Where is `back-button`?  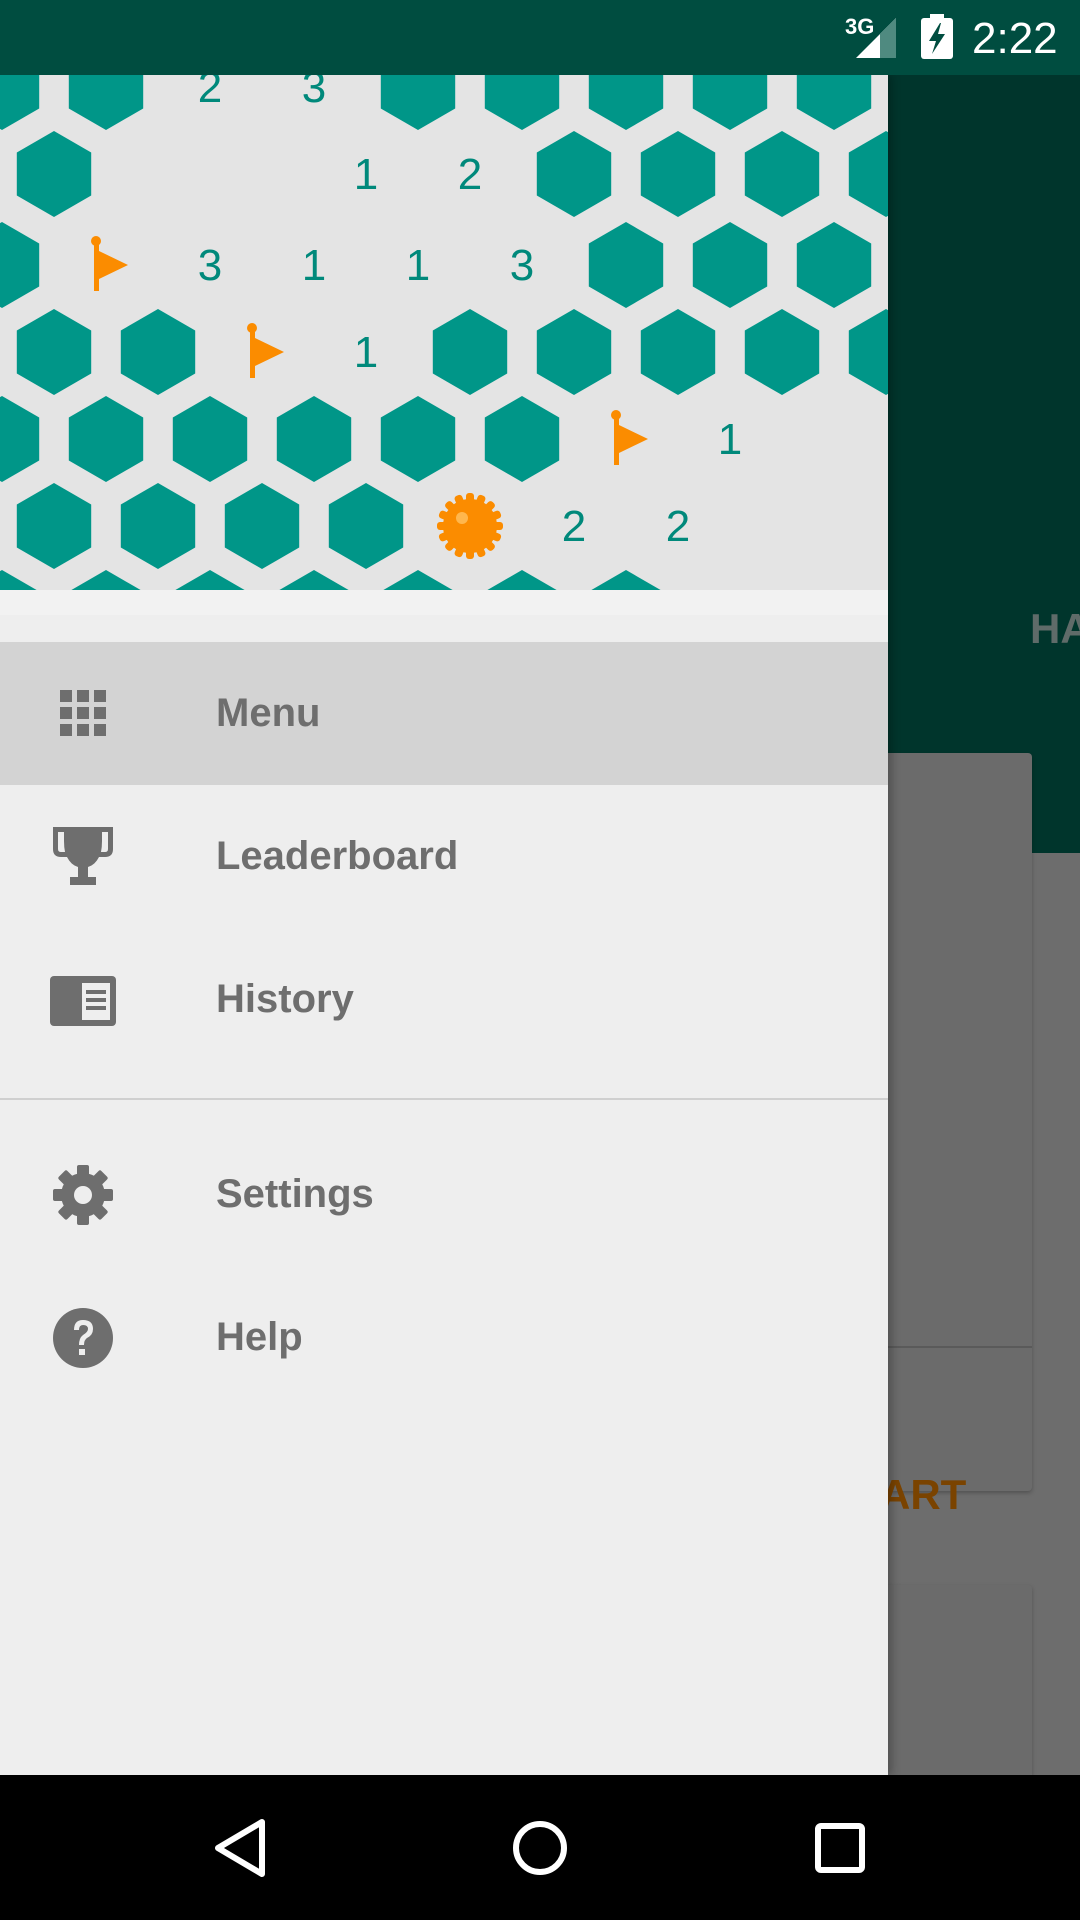 back-button is located at coordinates (240, 1847).